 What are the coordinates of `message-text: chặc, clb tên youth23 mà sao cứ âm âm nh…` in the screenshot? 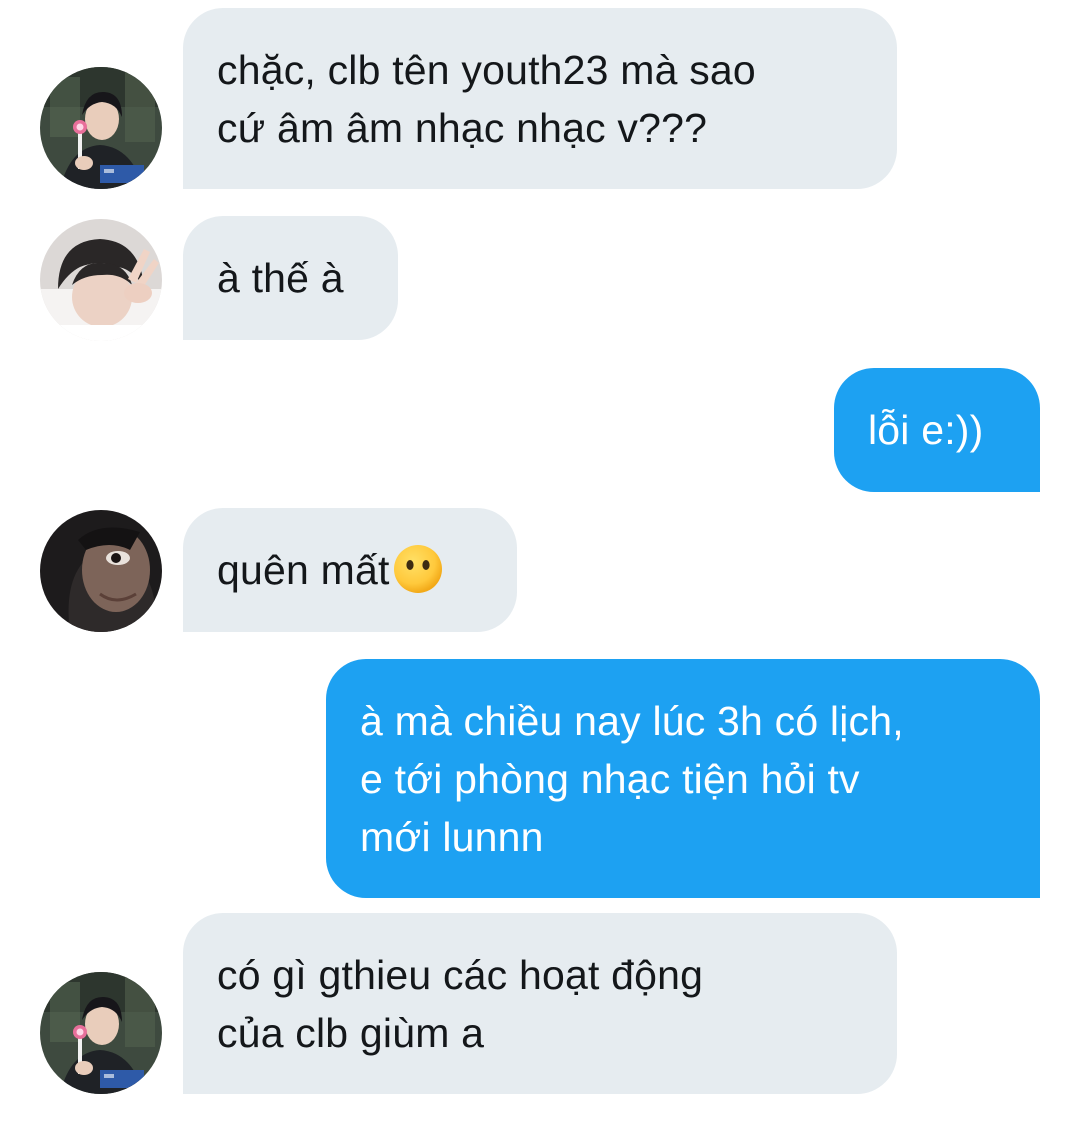 It's located at (486, 98).